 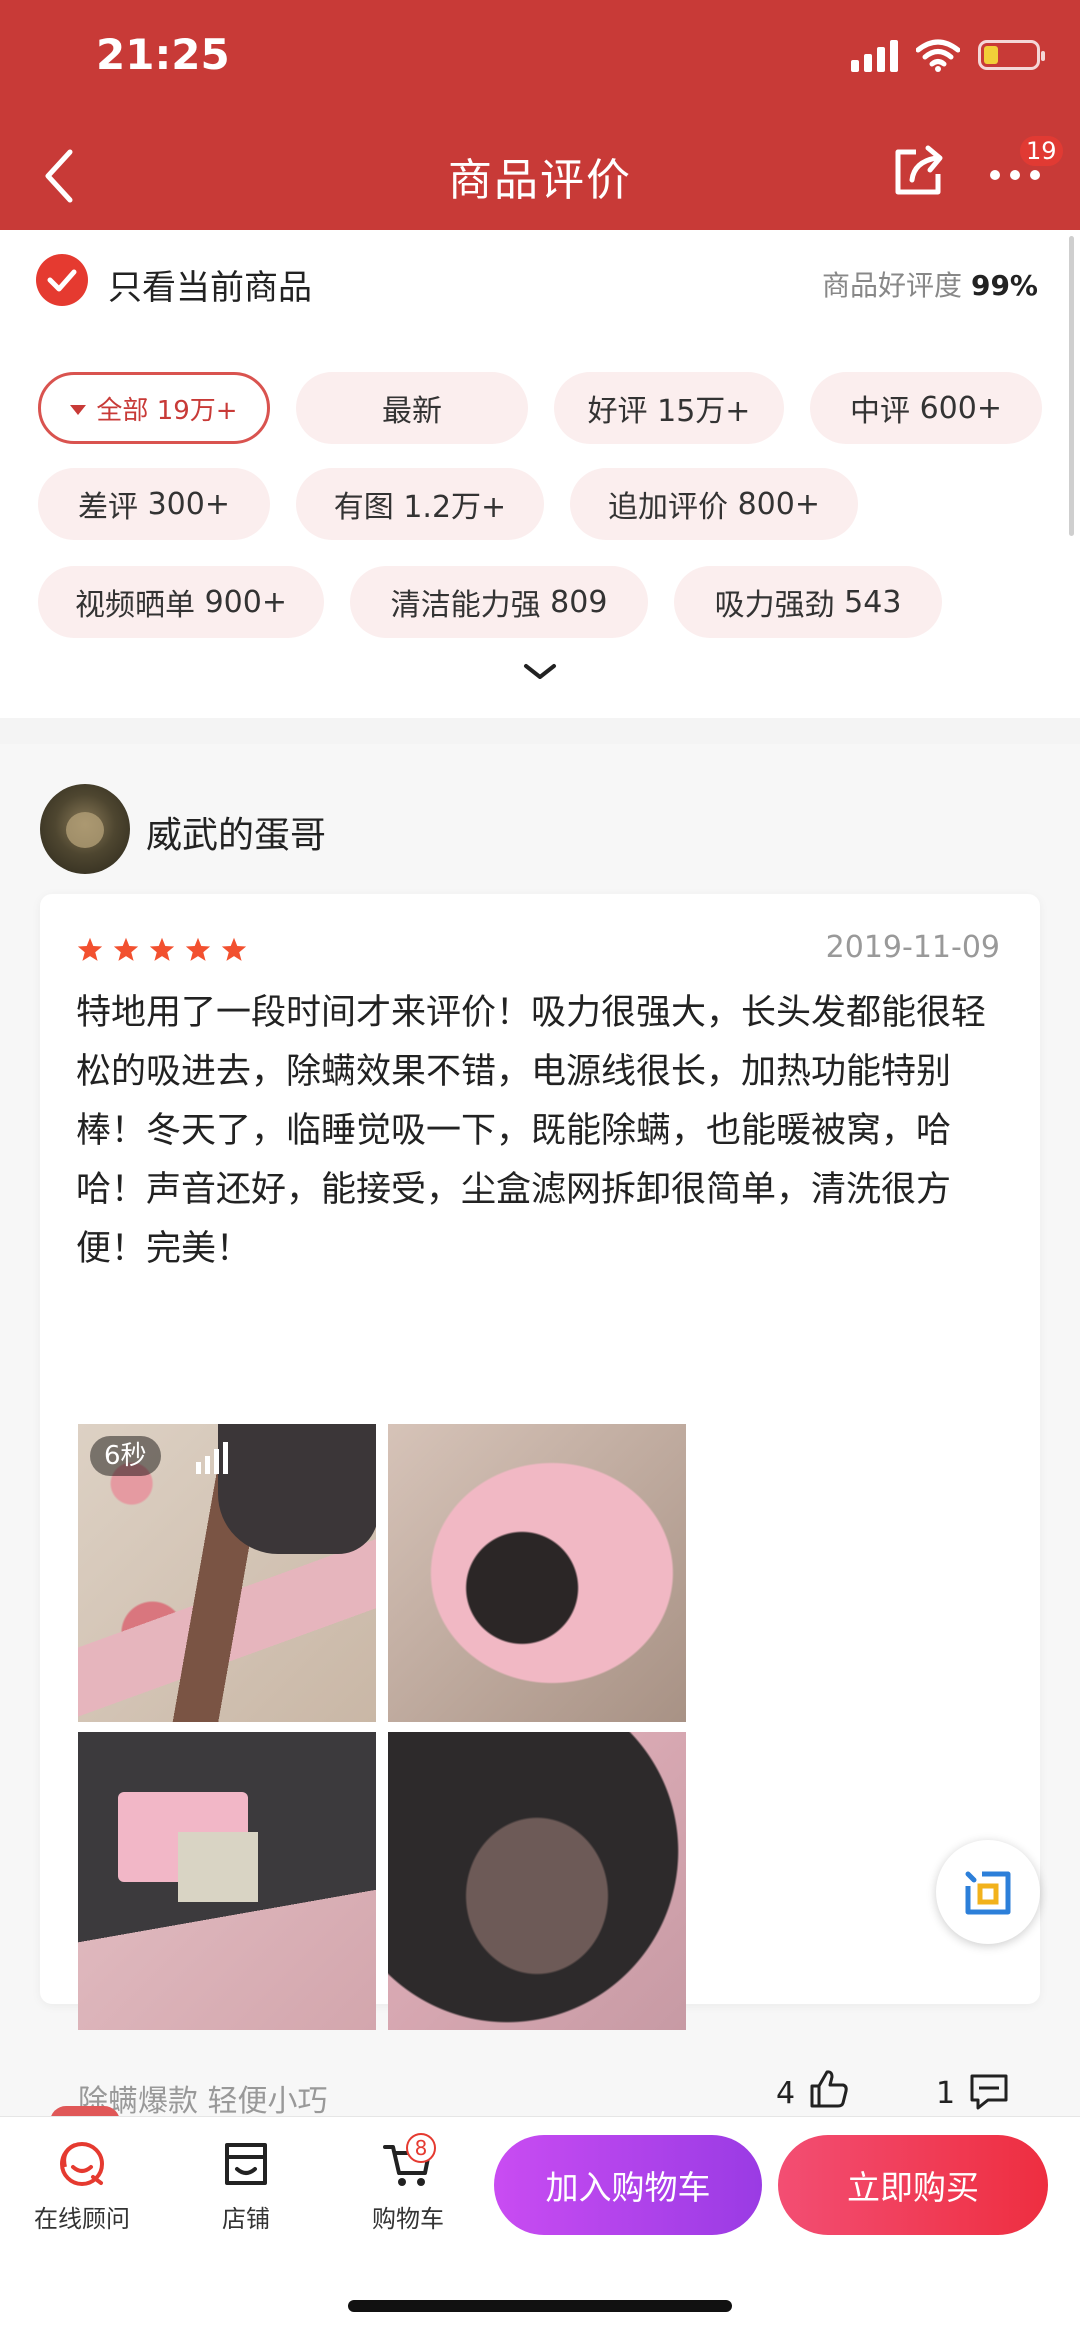 What do you see at coordinates (579, 602) in the screenshot?
I see `tag-count: 809` at bounding box center [579, 602].